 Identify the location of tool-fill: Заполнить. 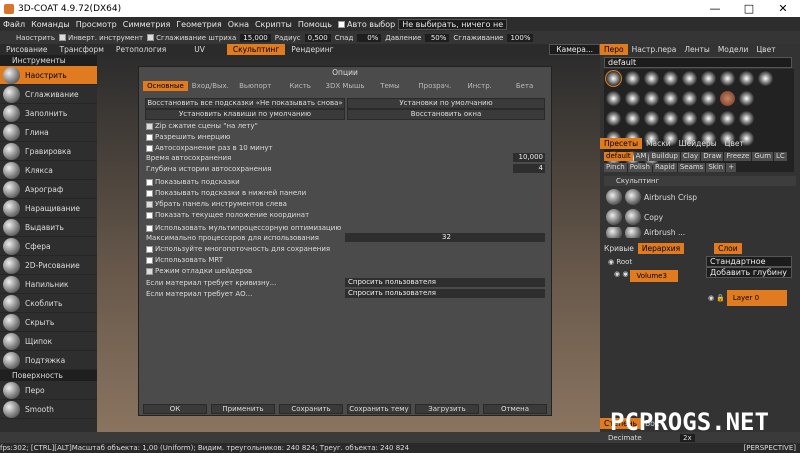
(48, 113).